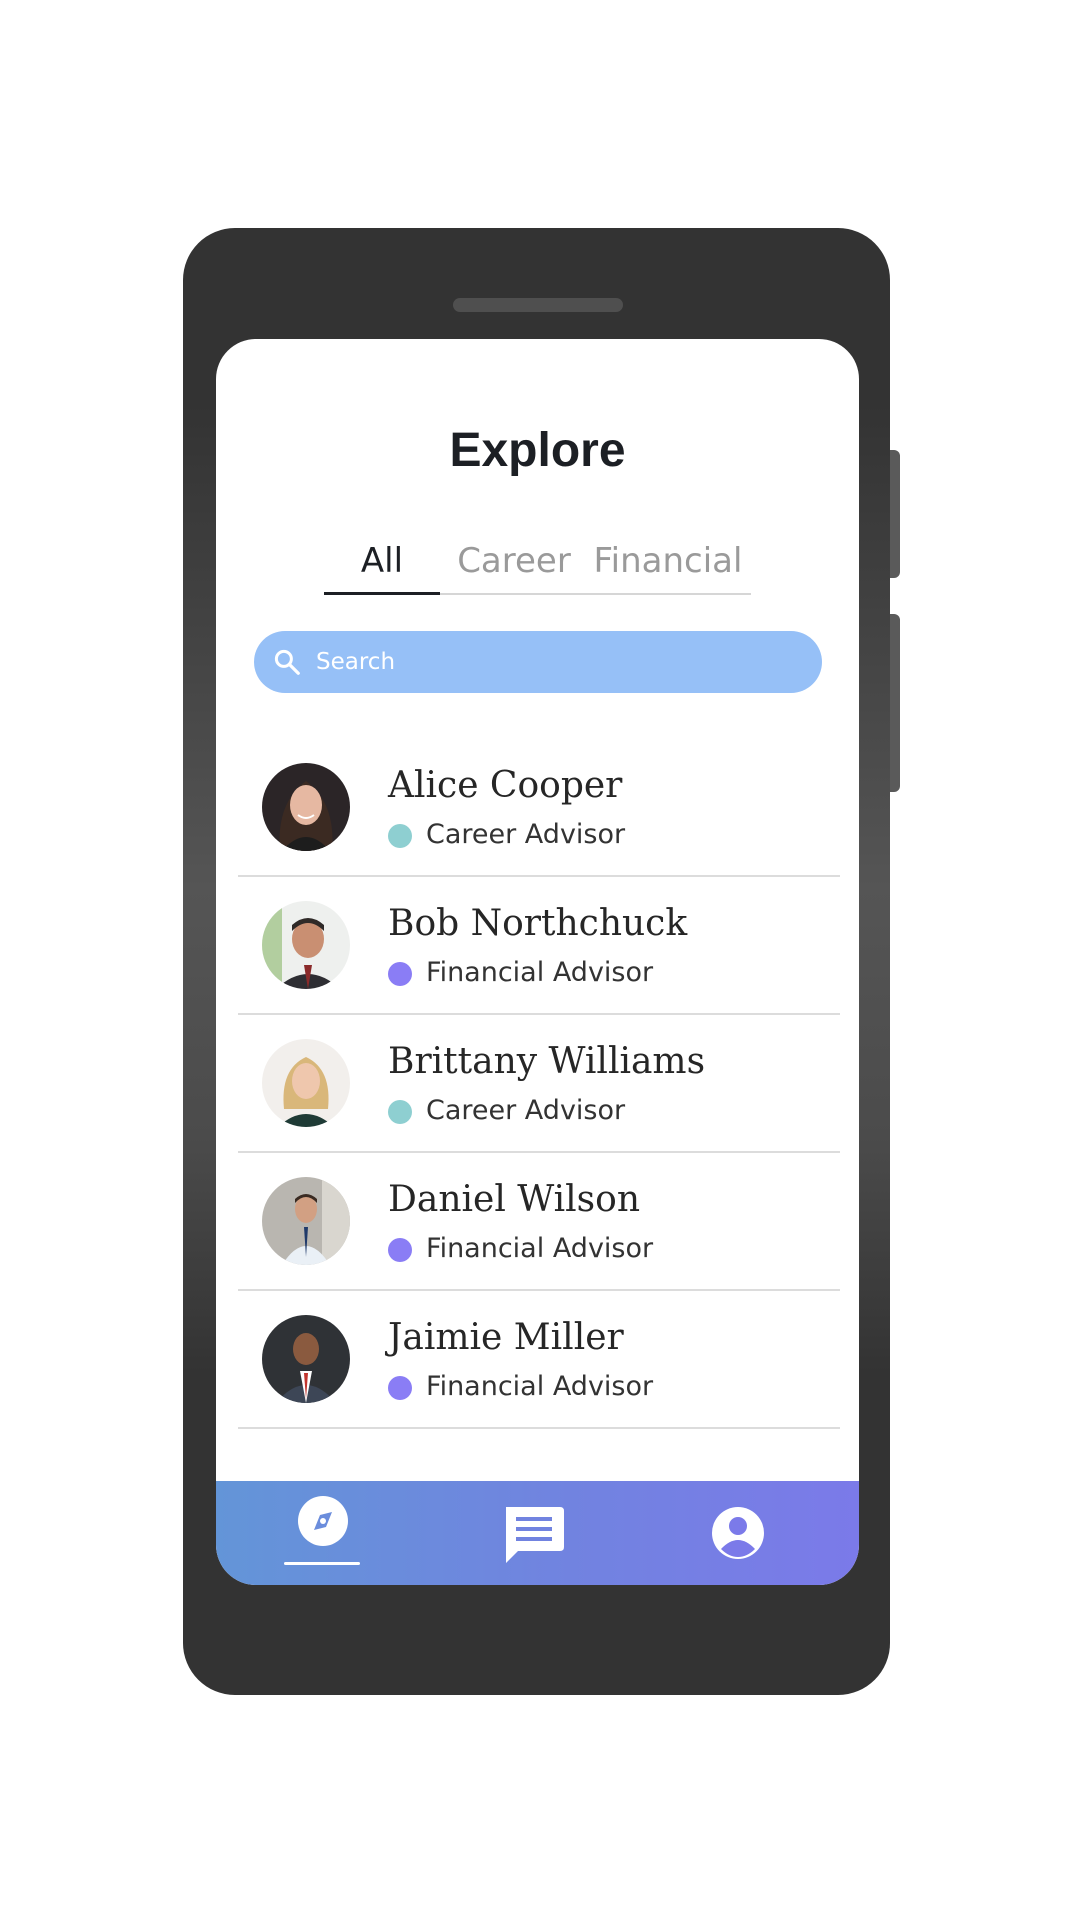 The height and width of the screenshot is (1920, 1080). I want to click on account-icon, so click(738, 1533).